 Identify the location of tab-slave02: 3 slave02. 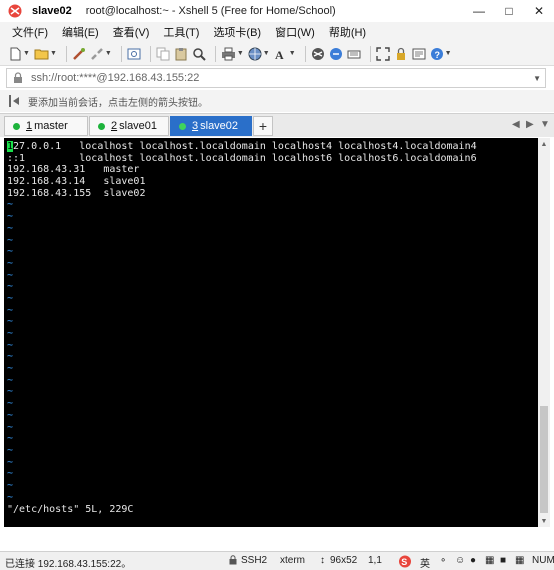
(211, 126).